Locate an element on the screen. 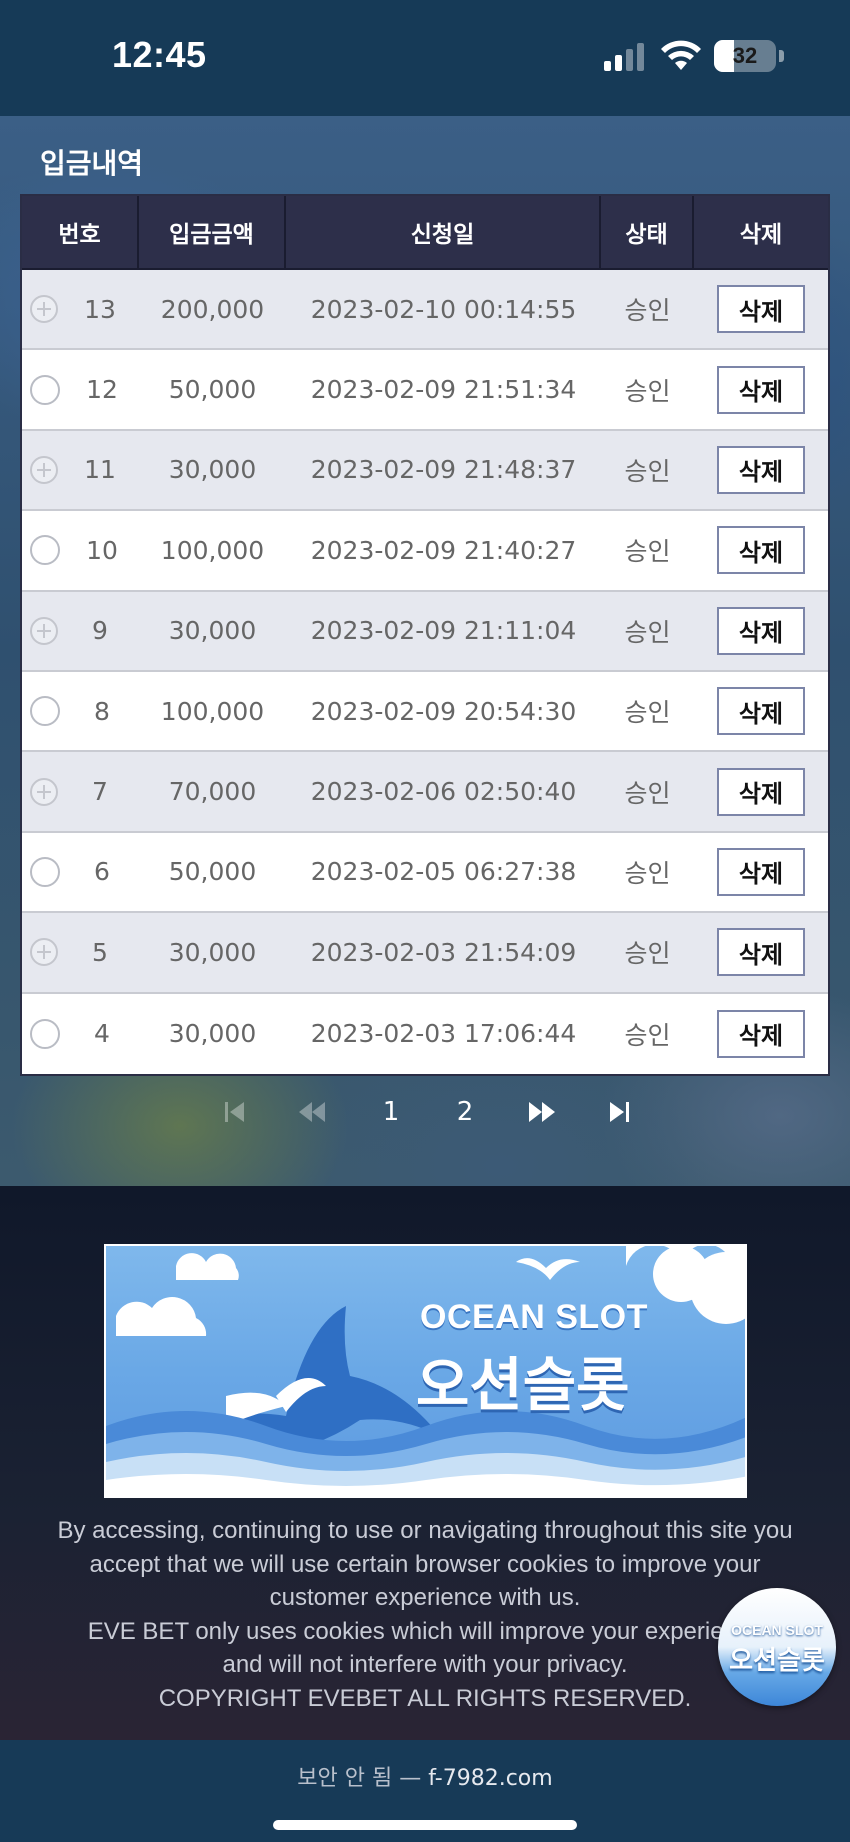 The height and width of the screenshot is (1842, 850). url-domain: f-7982.com is located at coordinates (490, 1778).